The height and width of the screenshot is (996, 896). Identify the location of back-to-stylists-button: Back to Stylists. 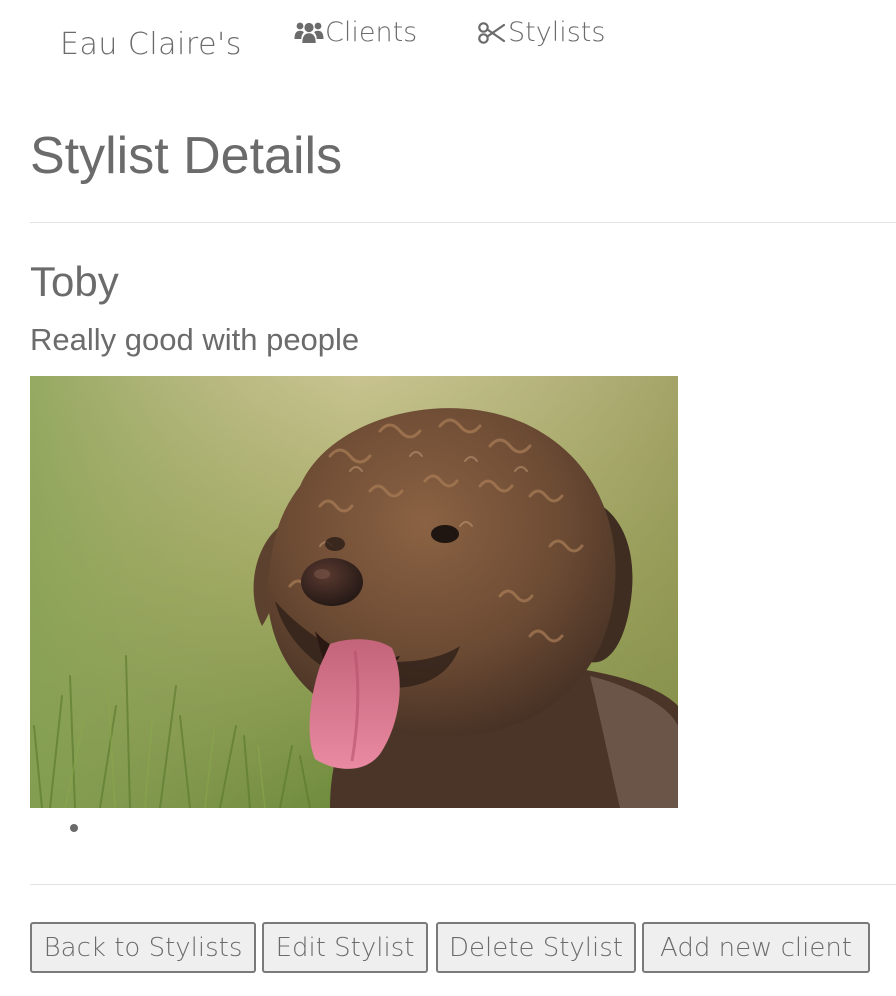
(143, 947).